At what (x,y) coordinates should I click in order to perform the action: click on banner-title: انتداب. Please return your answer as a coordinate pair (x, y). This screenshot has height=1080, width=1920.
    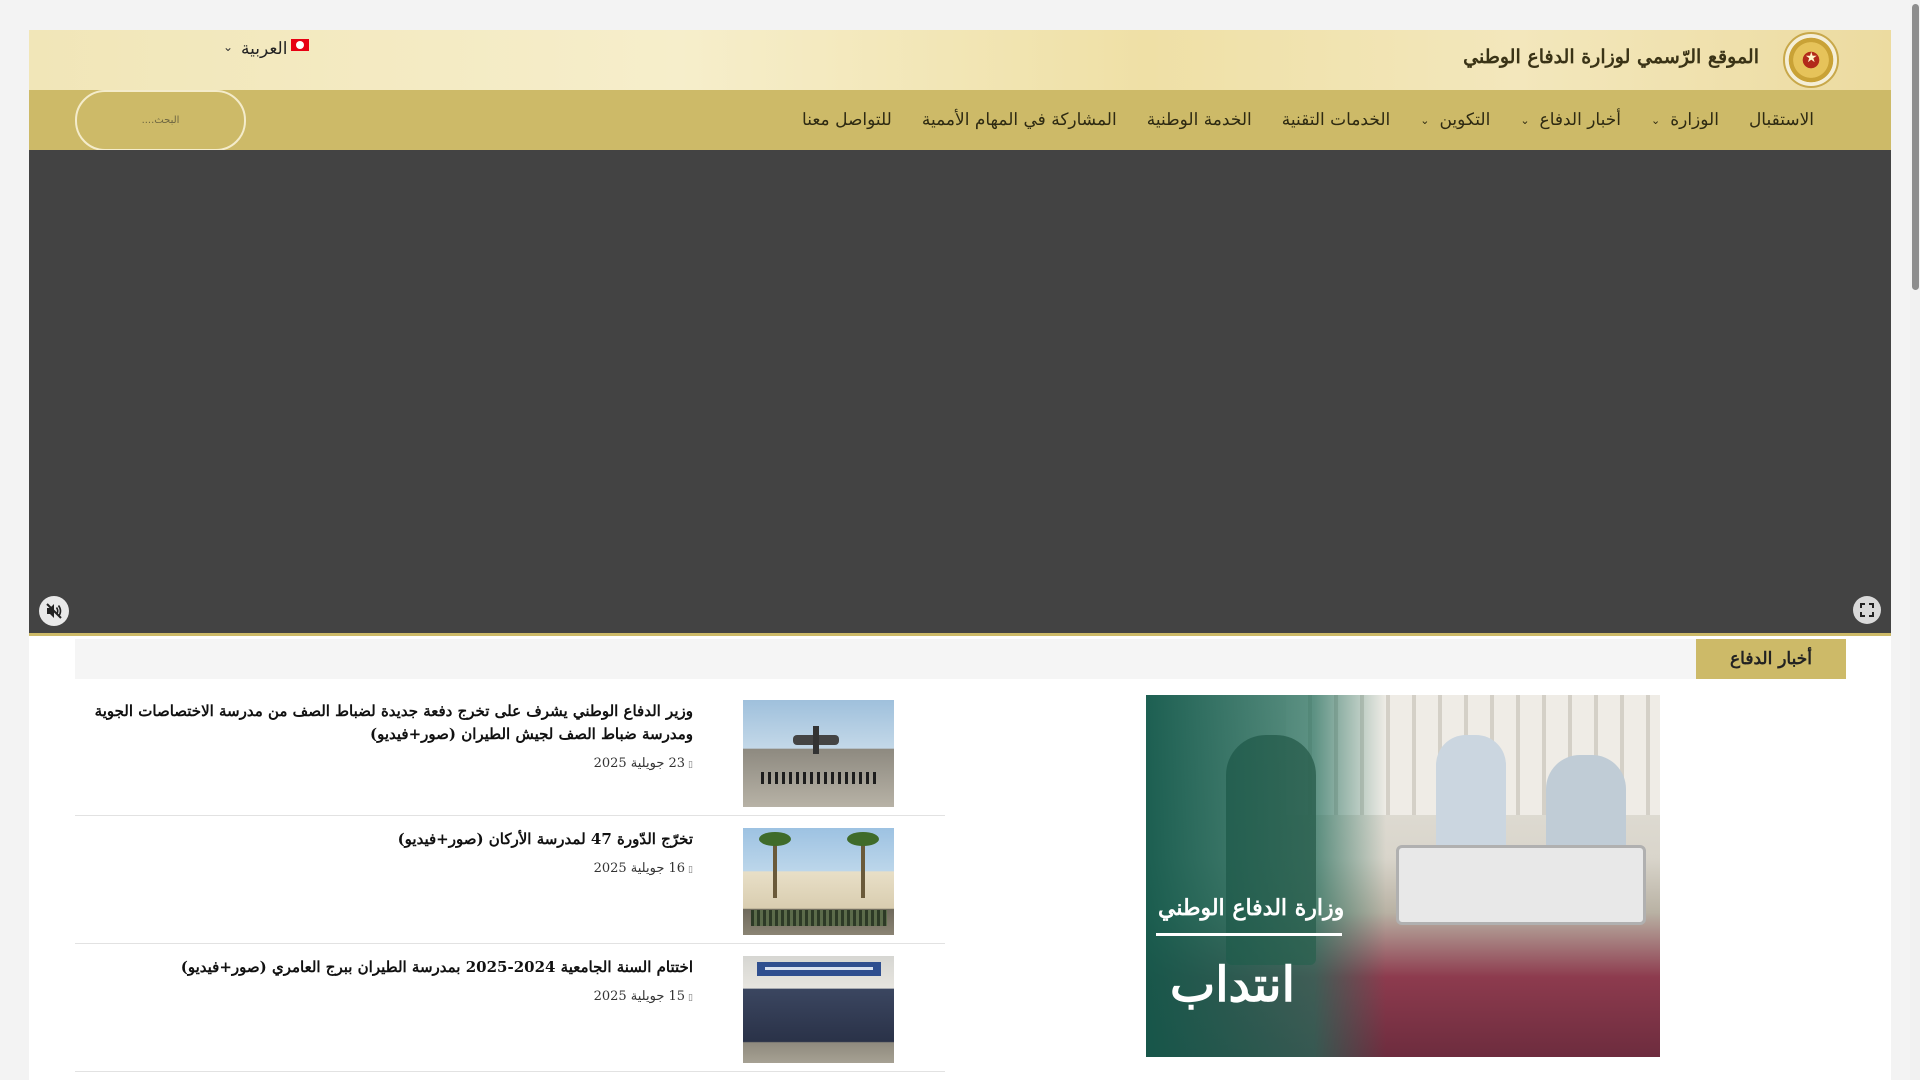
    Looking at the image, I should click on (1232, 985).